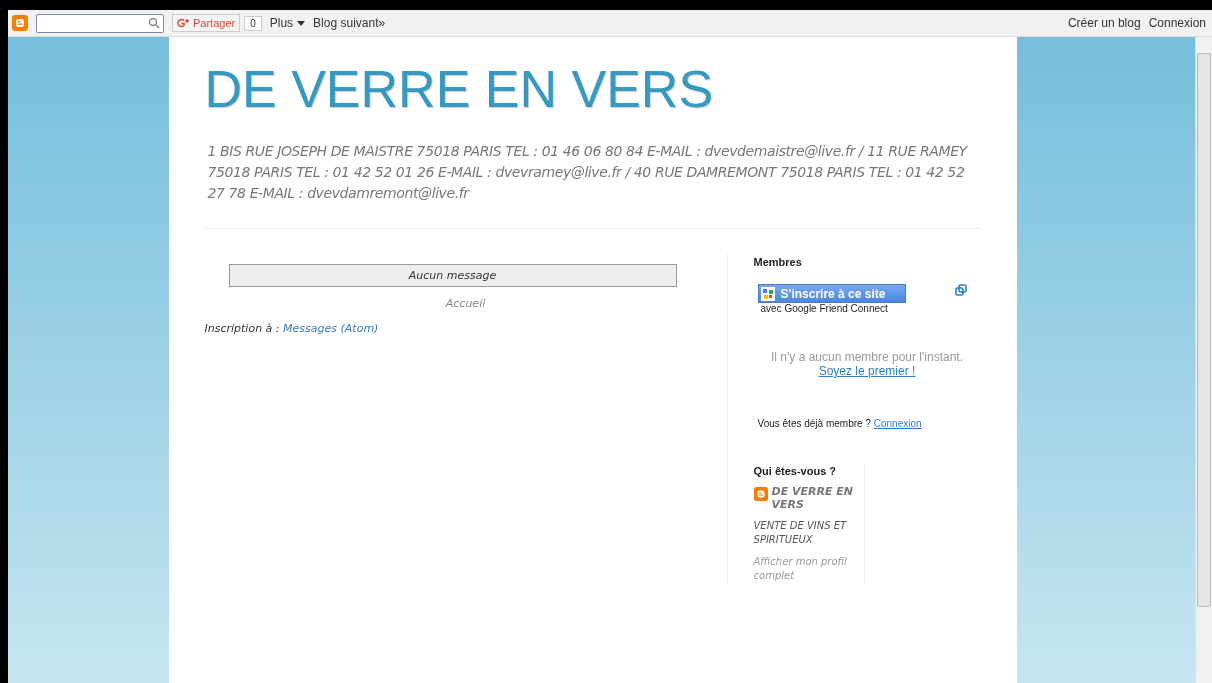 This screenshot has height=683, width=1212. What do you see at coordinates (814, 423) in the screenshot?
I see `already-member-text: Vous êtes déjà membre ?` at bounding box center [814, 423].